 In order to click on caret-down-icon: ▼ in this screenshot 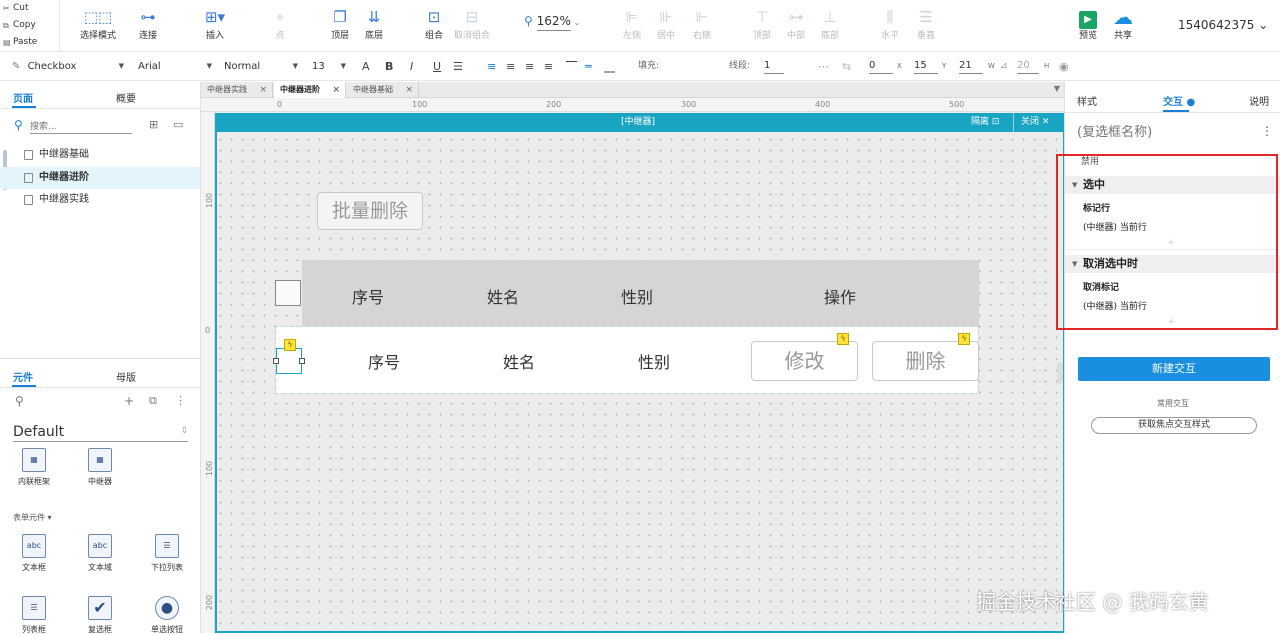, I will do `click(121, 66)`.